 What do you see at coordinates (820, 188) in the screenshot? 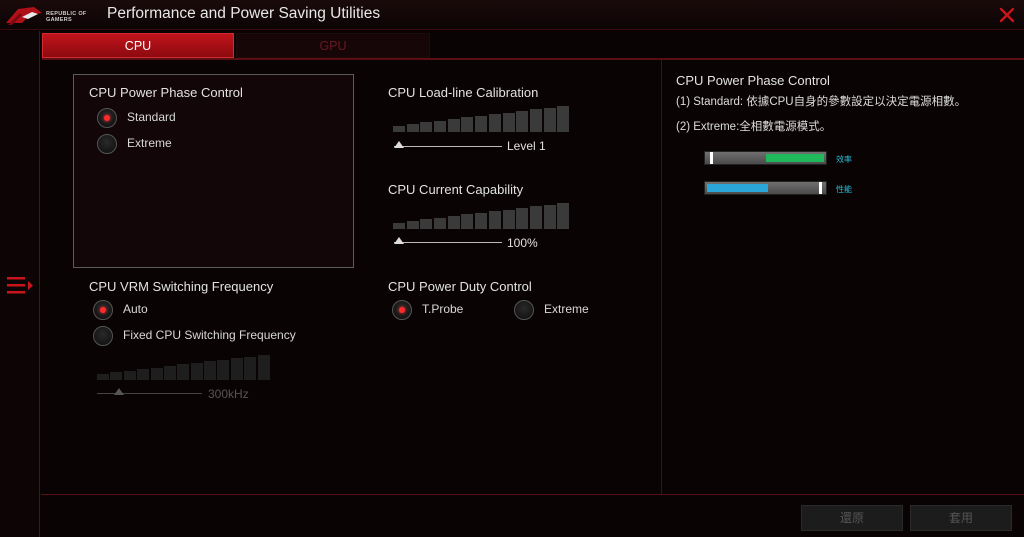
I see `performance-meter-marker` at bounding box center [820, 188].